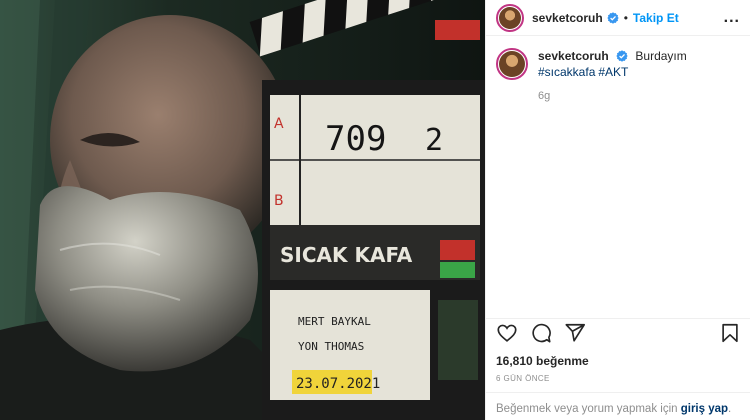 This screenshot has width=750, height=420. What do you see at coordinates (338, 384) in the screenshot?
I see `clapper-date: 23.07.2021` at bounding box center [338, 384].